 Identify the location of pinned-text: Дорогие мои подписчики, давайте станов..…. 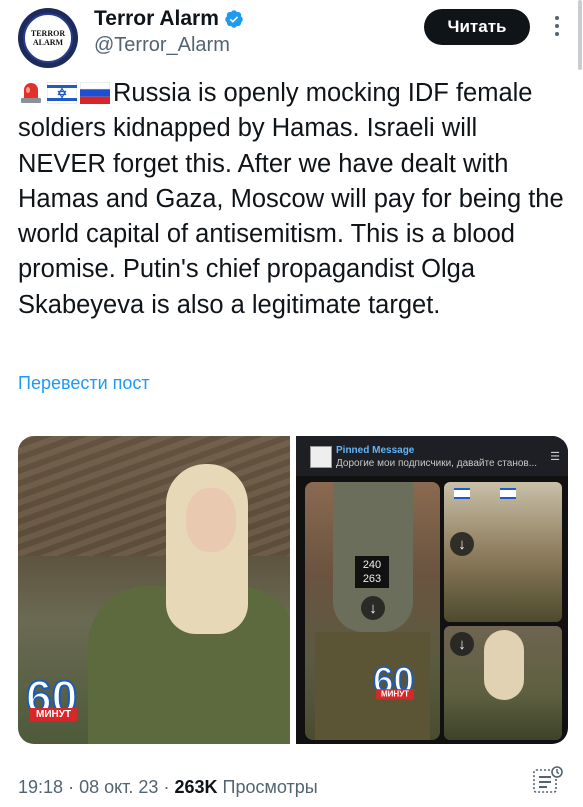
(437, 463).